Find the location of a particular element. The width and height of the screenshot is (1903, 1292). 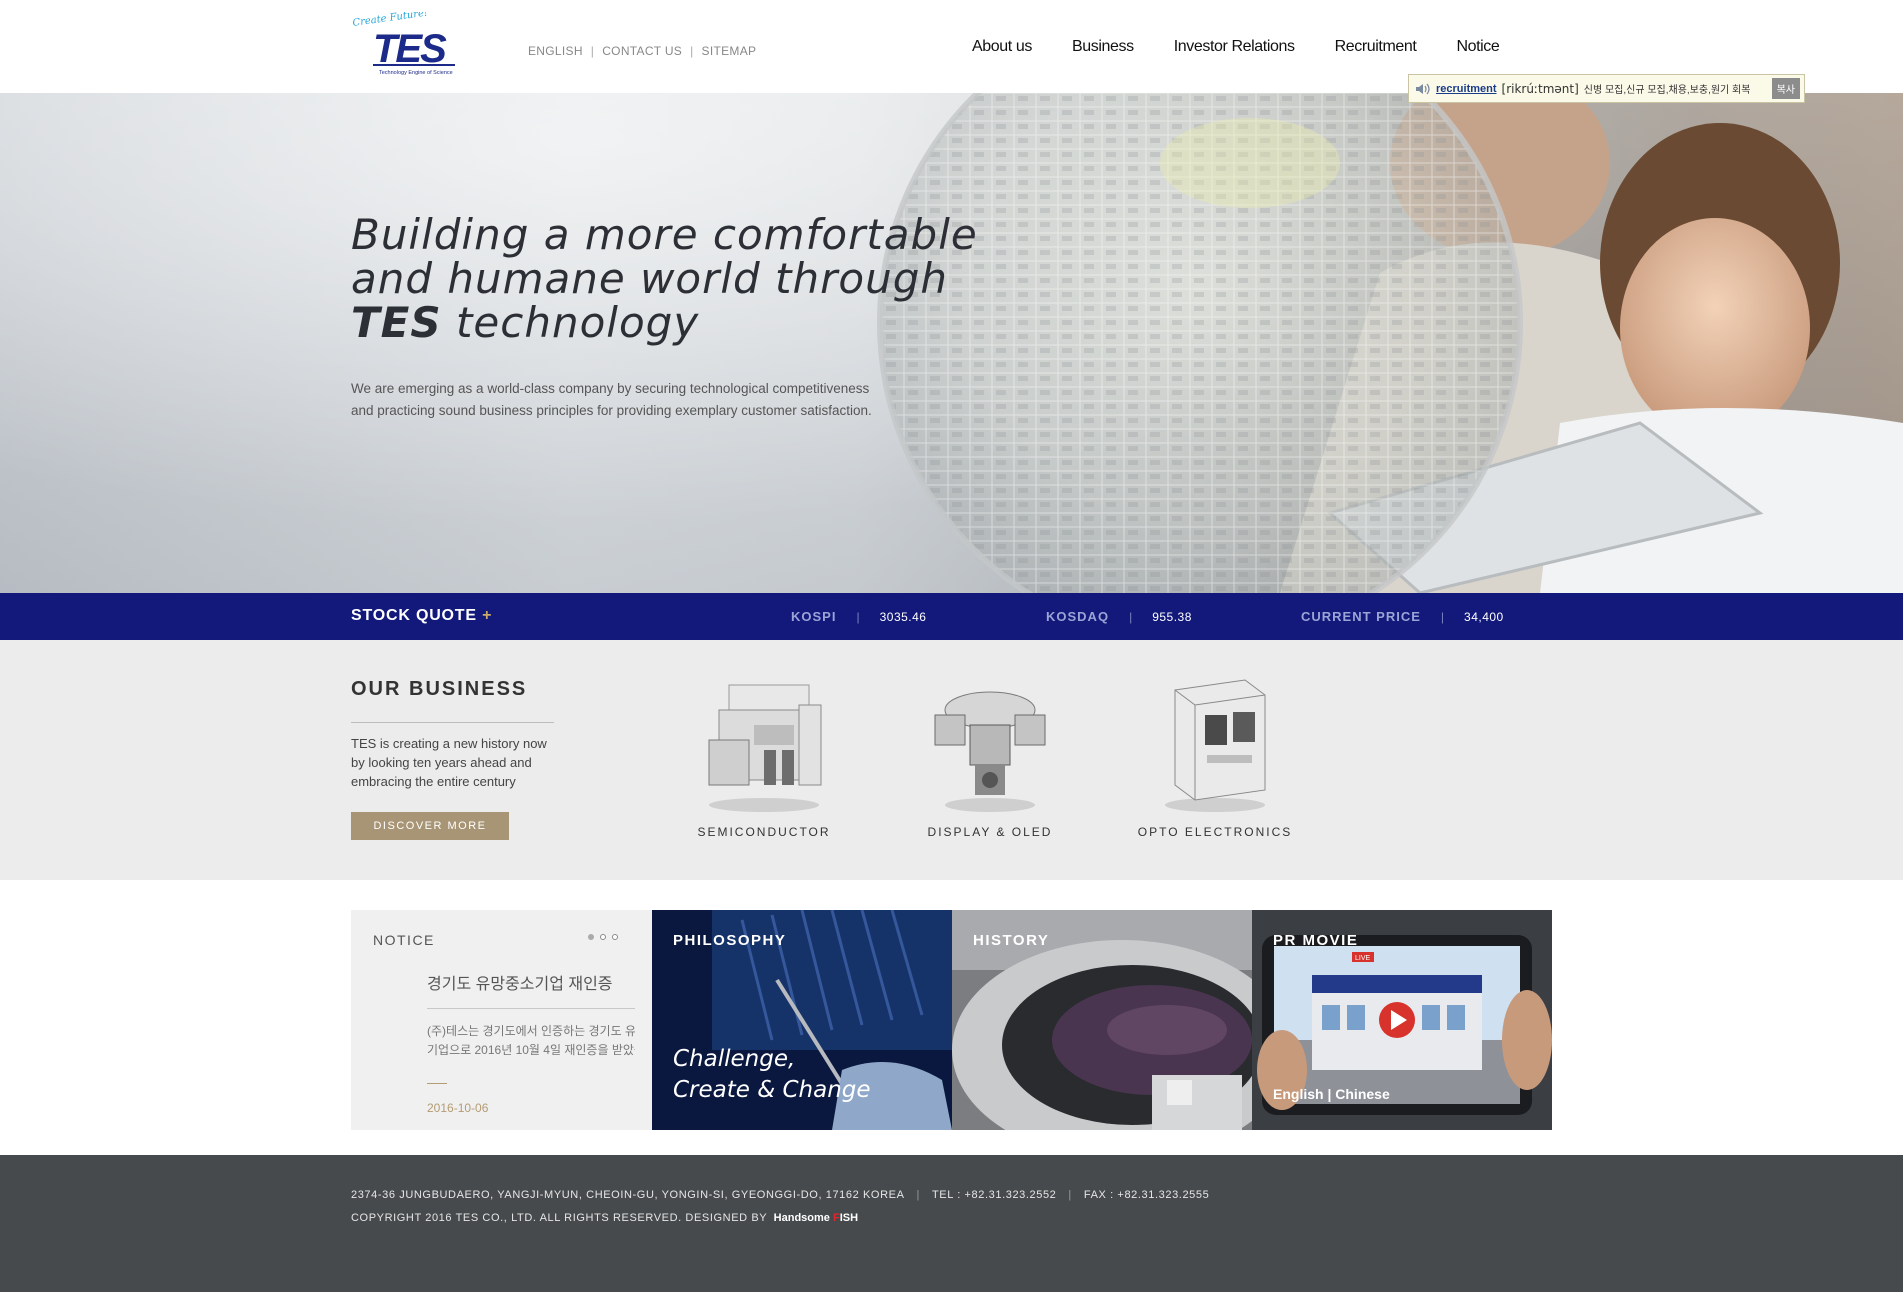

nav-investor-relations: Investor Relations is located at coordinates (1234, 47).